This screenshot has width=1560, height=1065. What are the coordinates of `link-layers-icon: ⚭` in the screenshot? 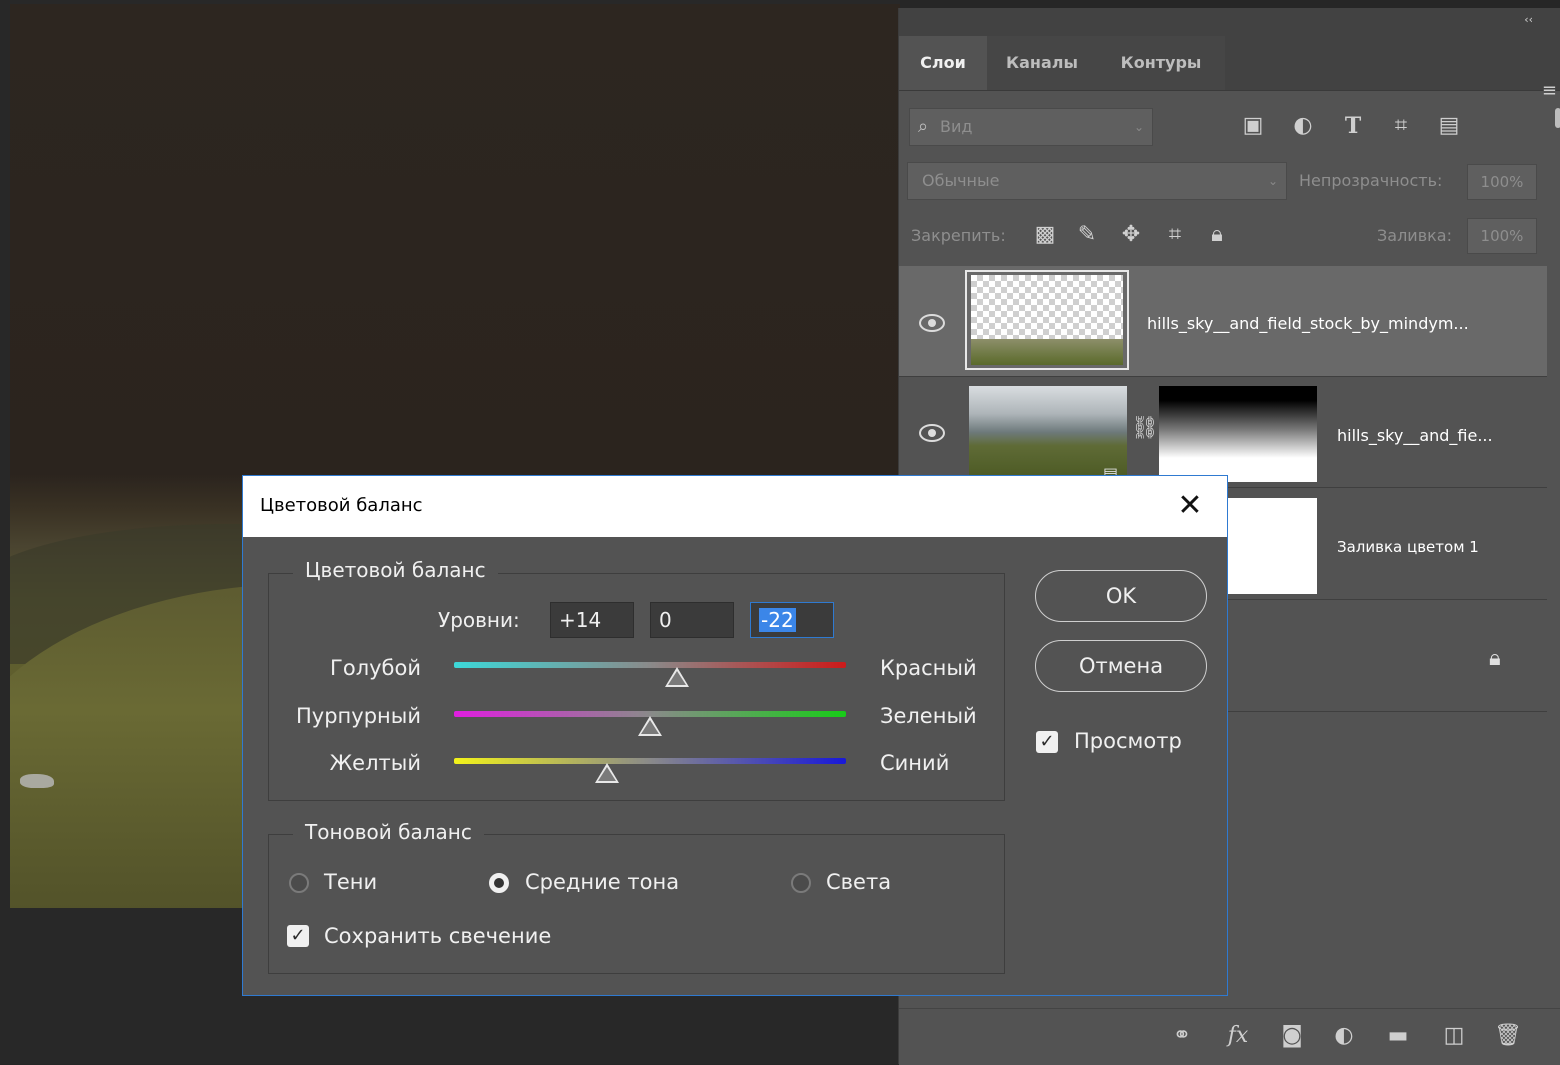 It's located at (1182, 1036).